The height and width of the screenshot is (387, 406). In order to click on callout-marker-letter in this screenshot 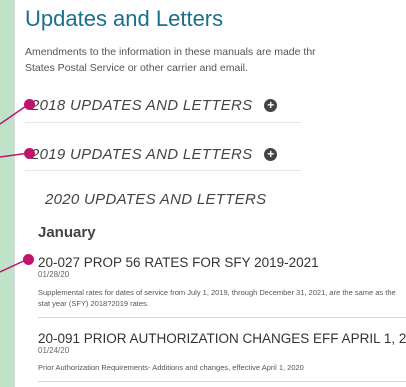, I will do `click(28, 259)`.